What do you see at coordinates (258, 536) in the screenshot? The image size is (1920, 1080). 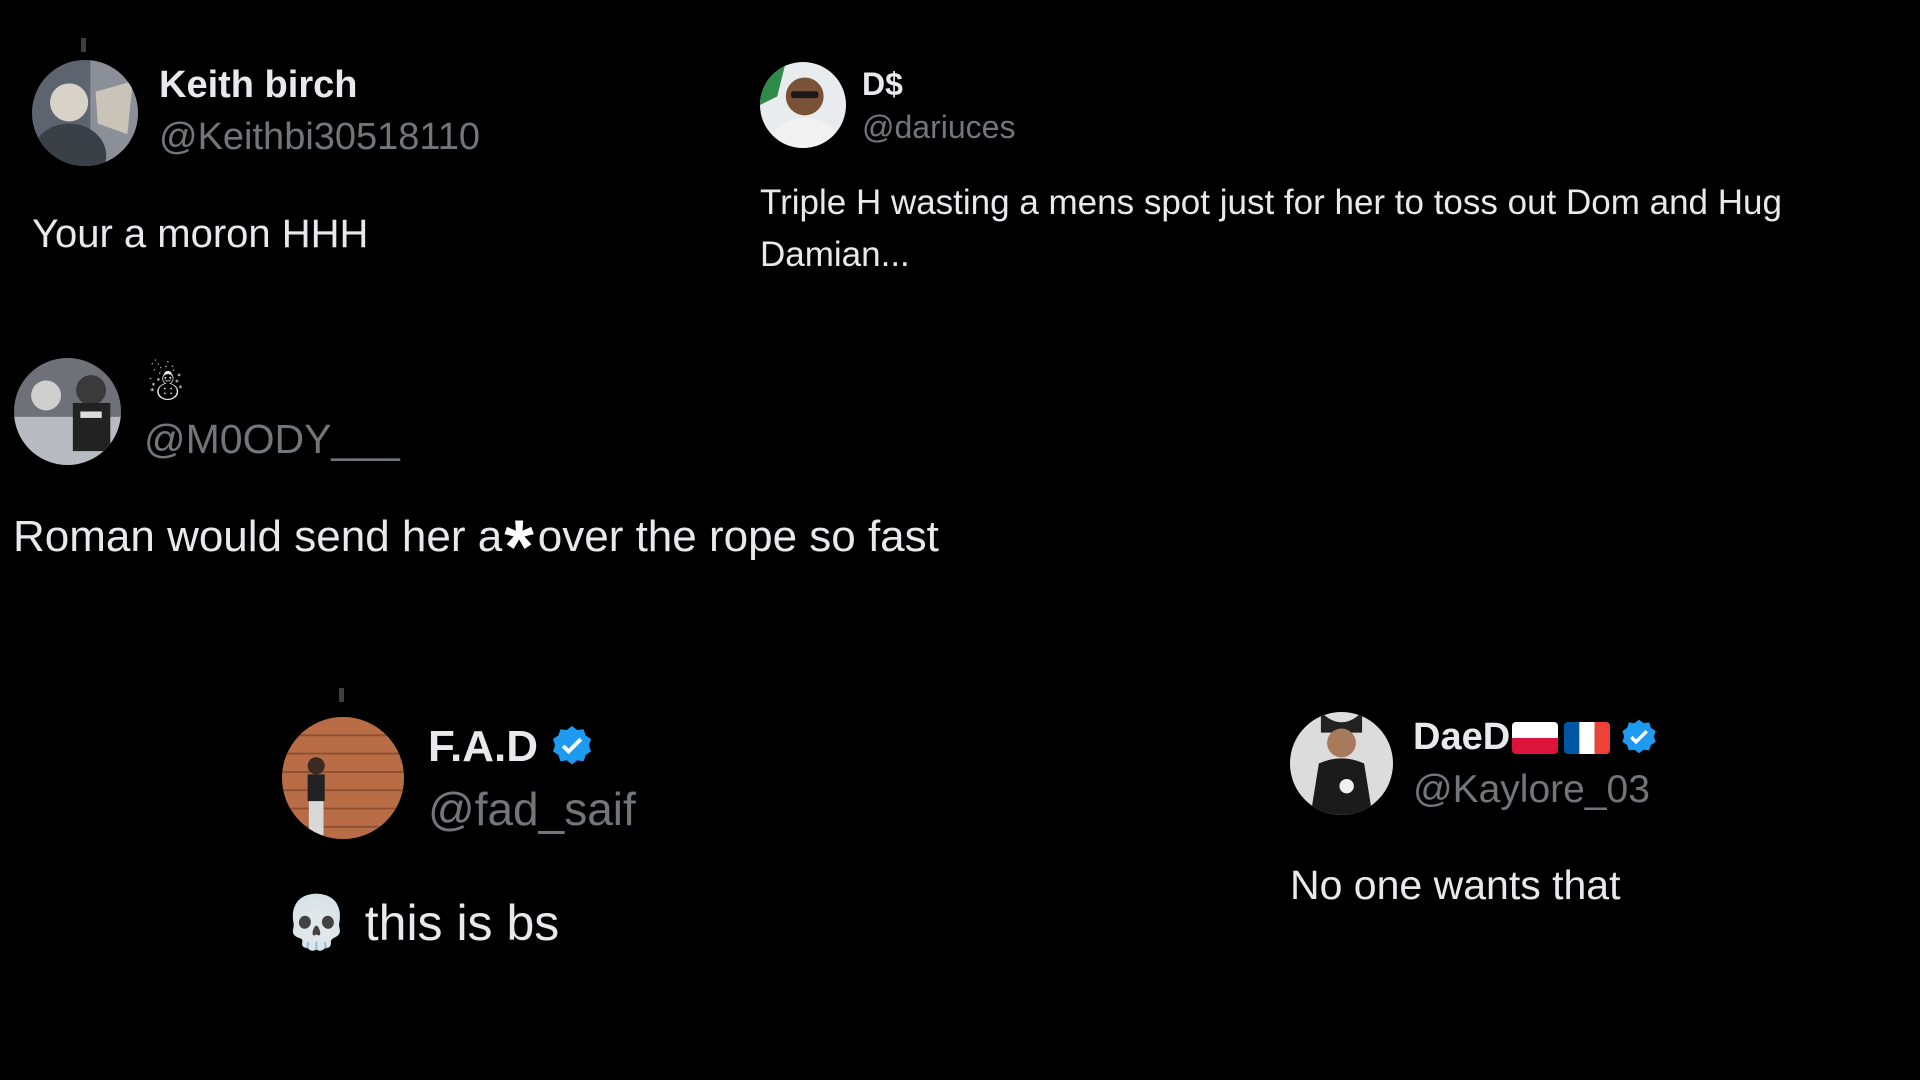 I see `tweet-text-before: Roman would send her a` at bounding box center [258, 536].